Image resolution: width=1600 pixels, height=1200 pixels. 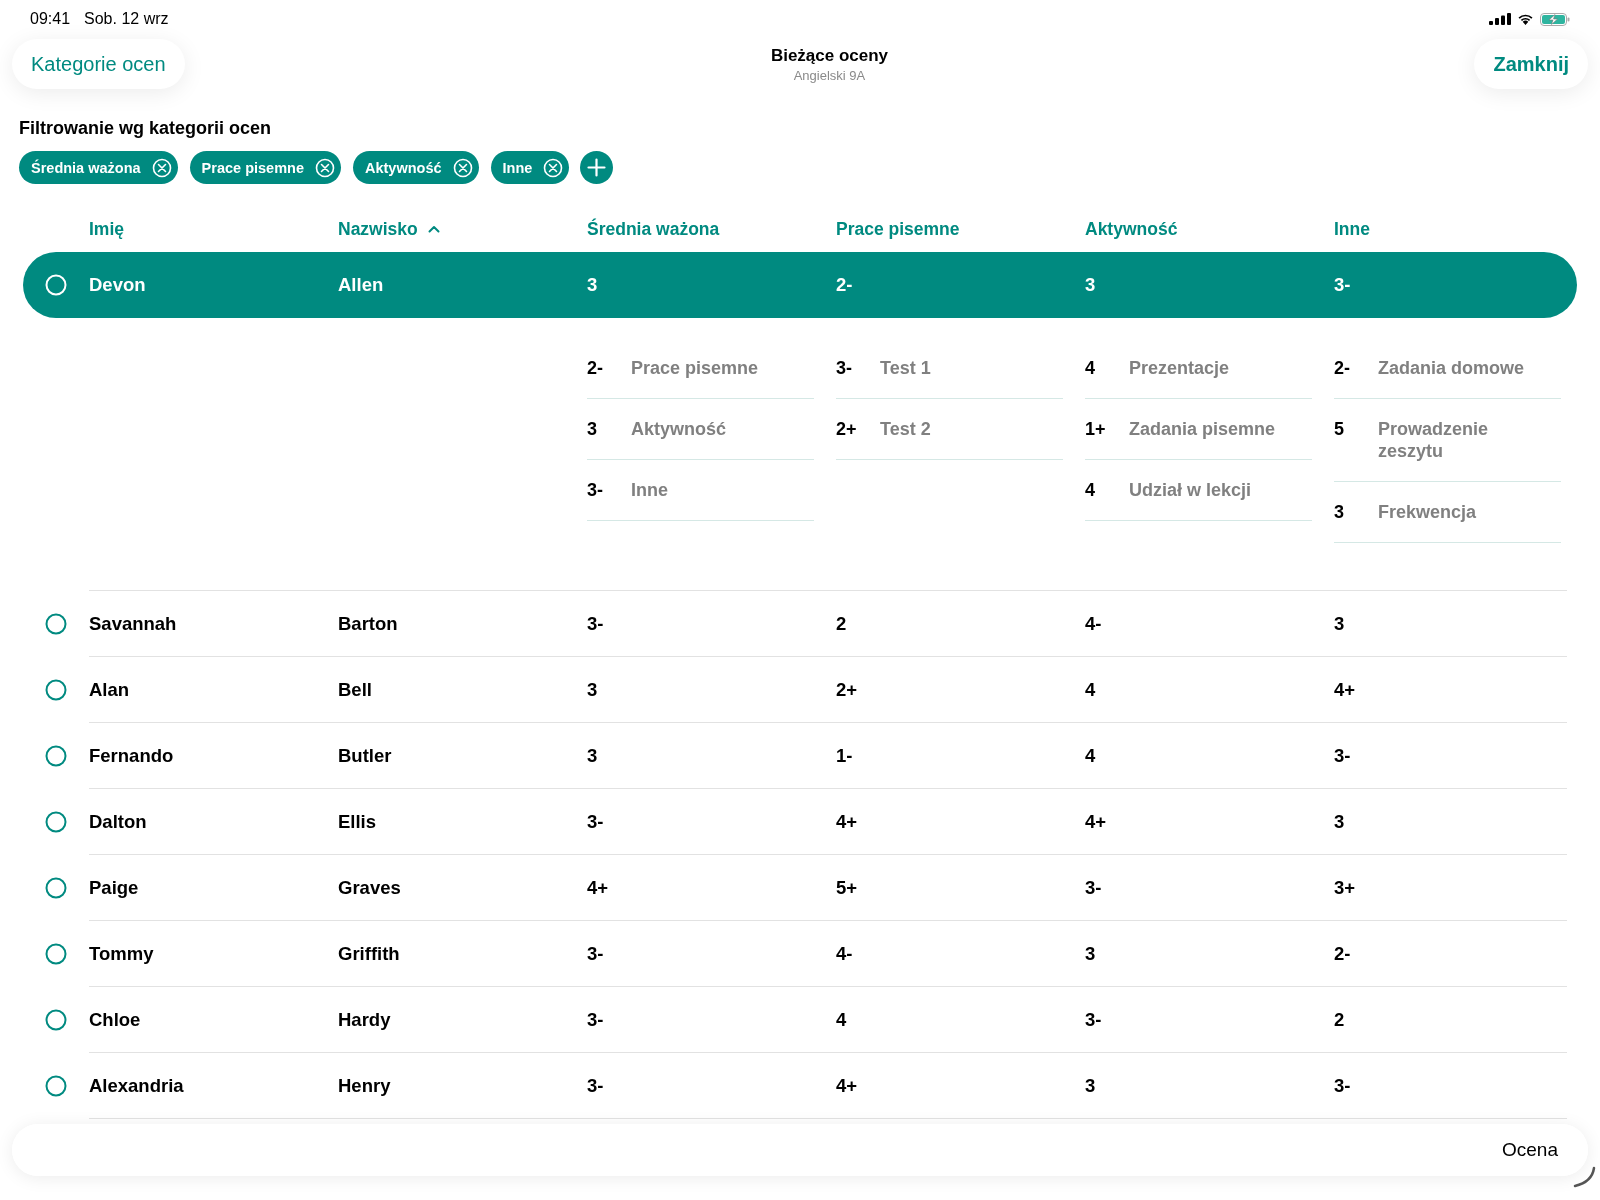 I want to click on table-cell: Dalton, so click(x=118, y=822).